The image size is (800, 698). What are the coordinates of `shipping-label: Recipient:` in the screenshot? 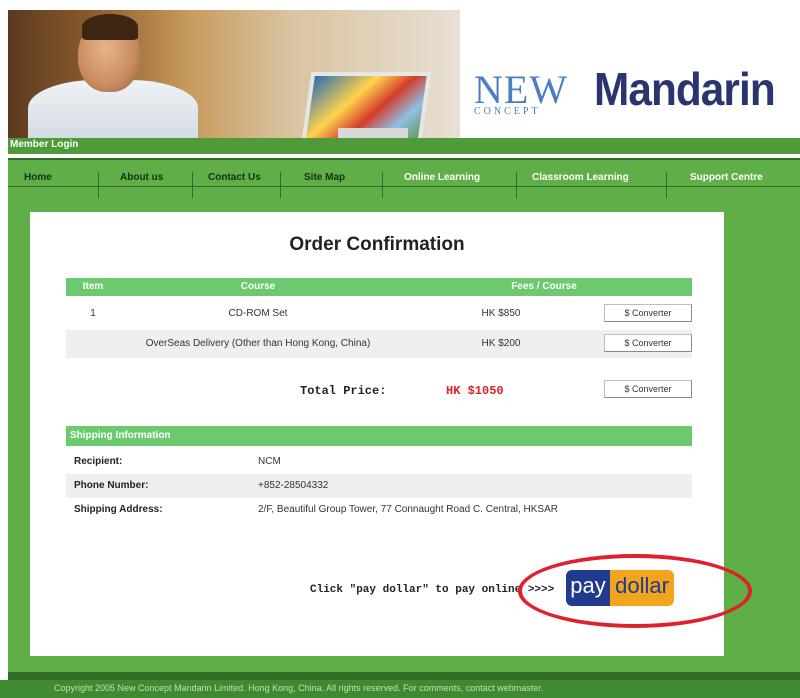 It's located at (98, 461).